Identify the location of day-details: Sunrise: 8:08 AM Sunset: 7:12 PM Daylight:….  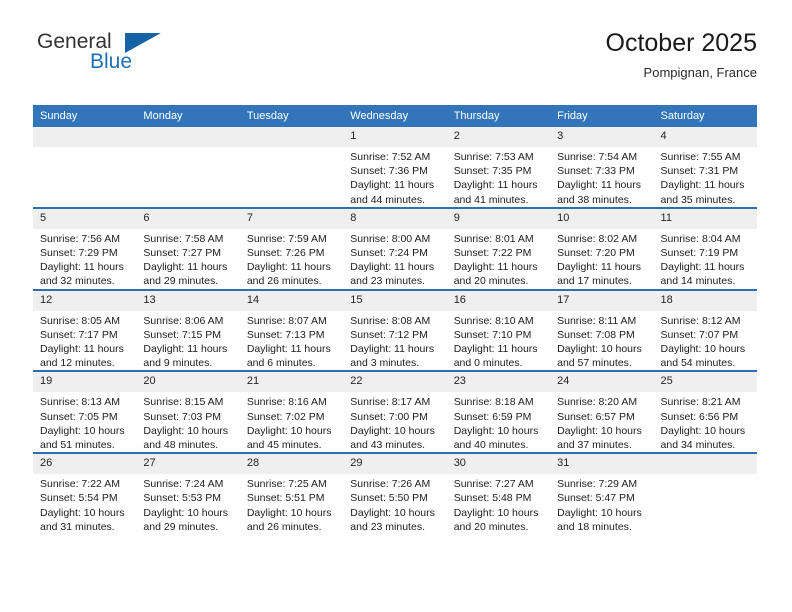
(394, 341).